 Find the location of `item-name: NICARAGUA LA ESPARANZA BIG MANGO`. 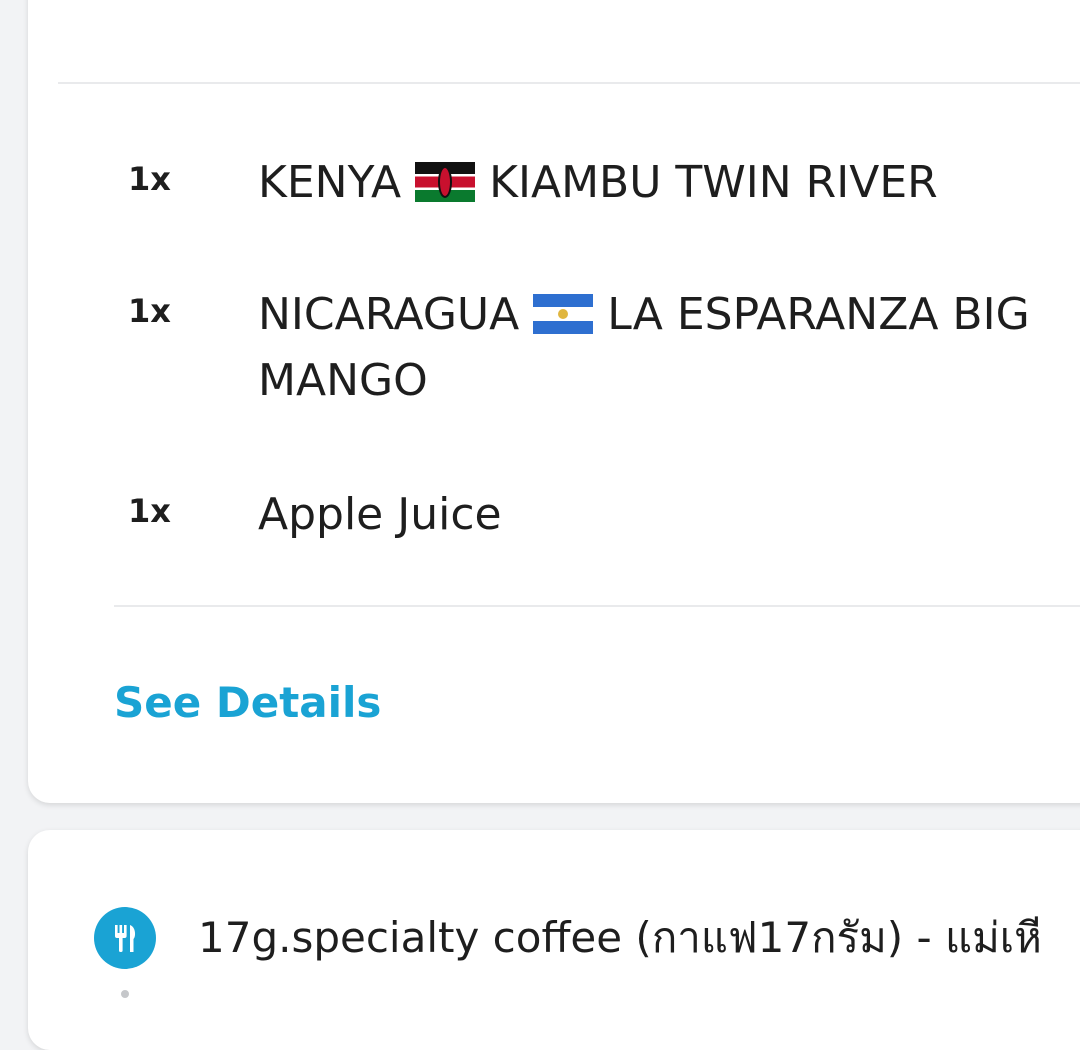

item-name: NICARAGUA LA ESPARANZA BIG MANGO is located at coordinates (668, 348).